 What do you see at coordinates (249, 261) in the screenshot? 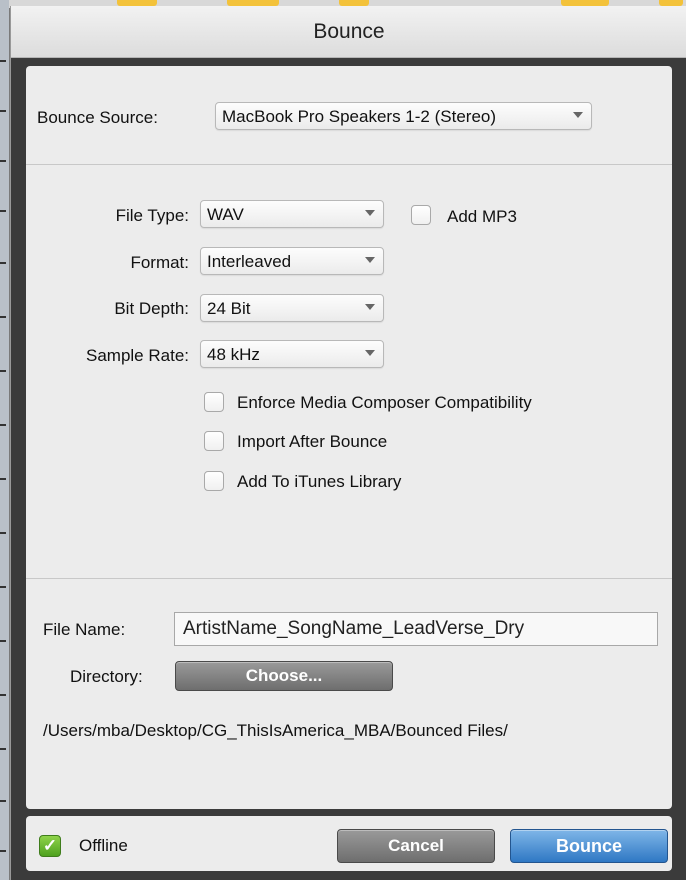
I see `format-value: Interleaved` at bounding box center [249, 261].